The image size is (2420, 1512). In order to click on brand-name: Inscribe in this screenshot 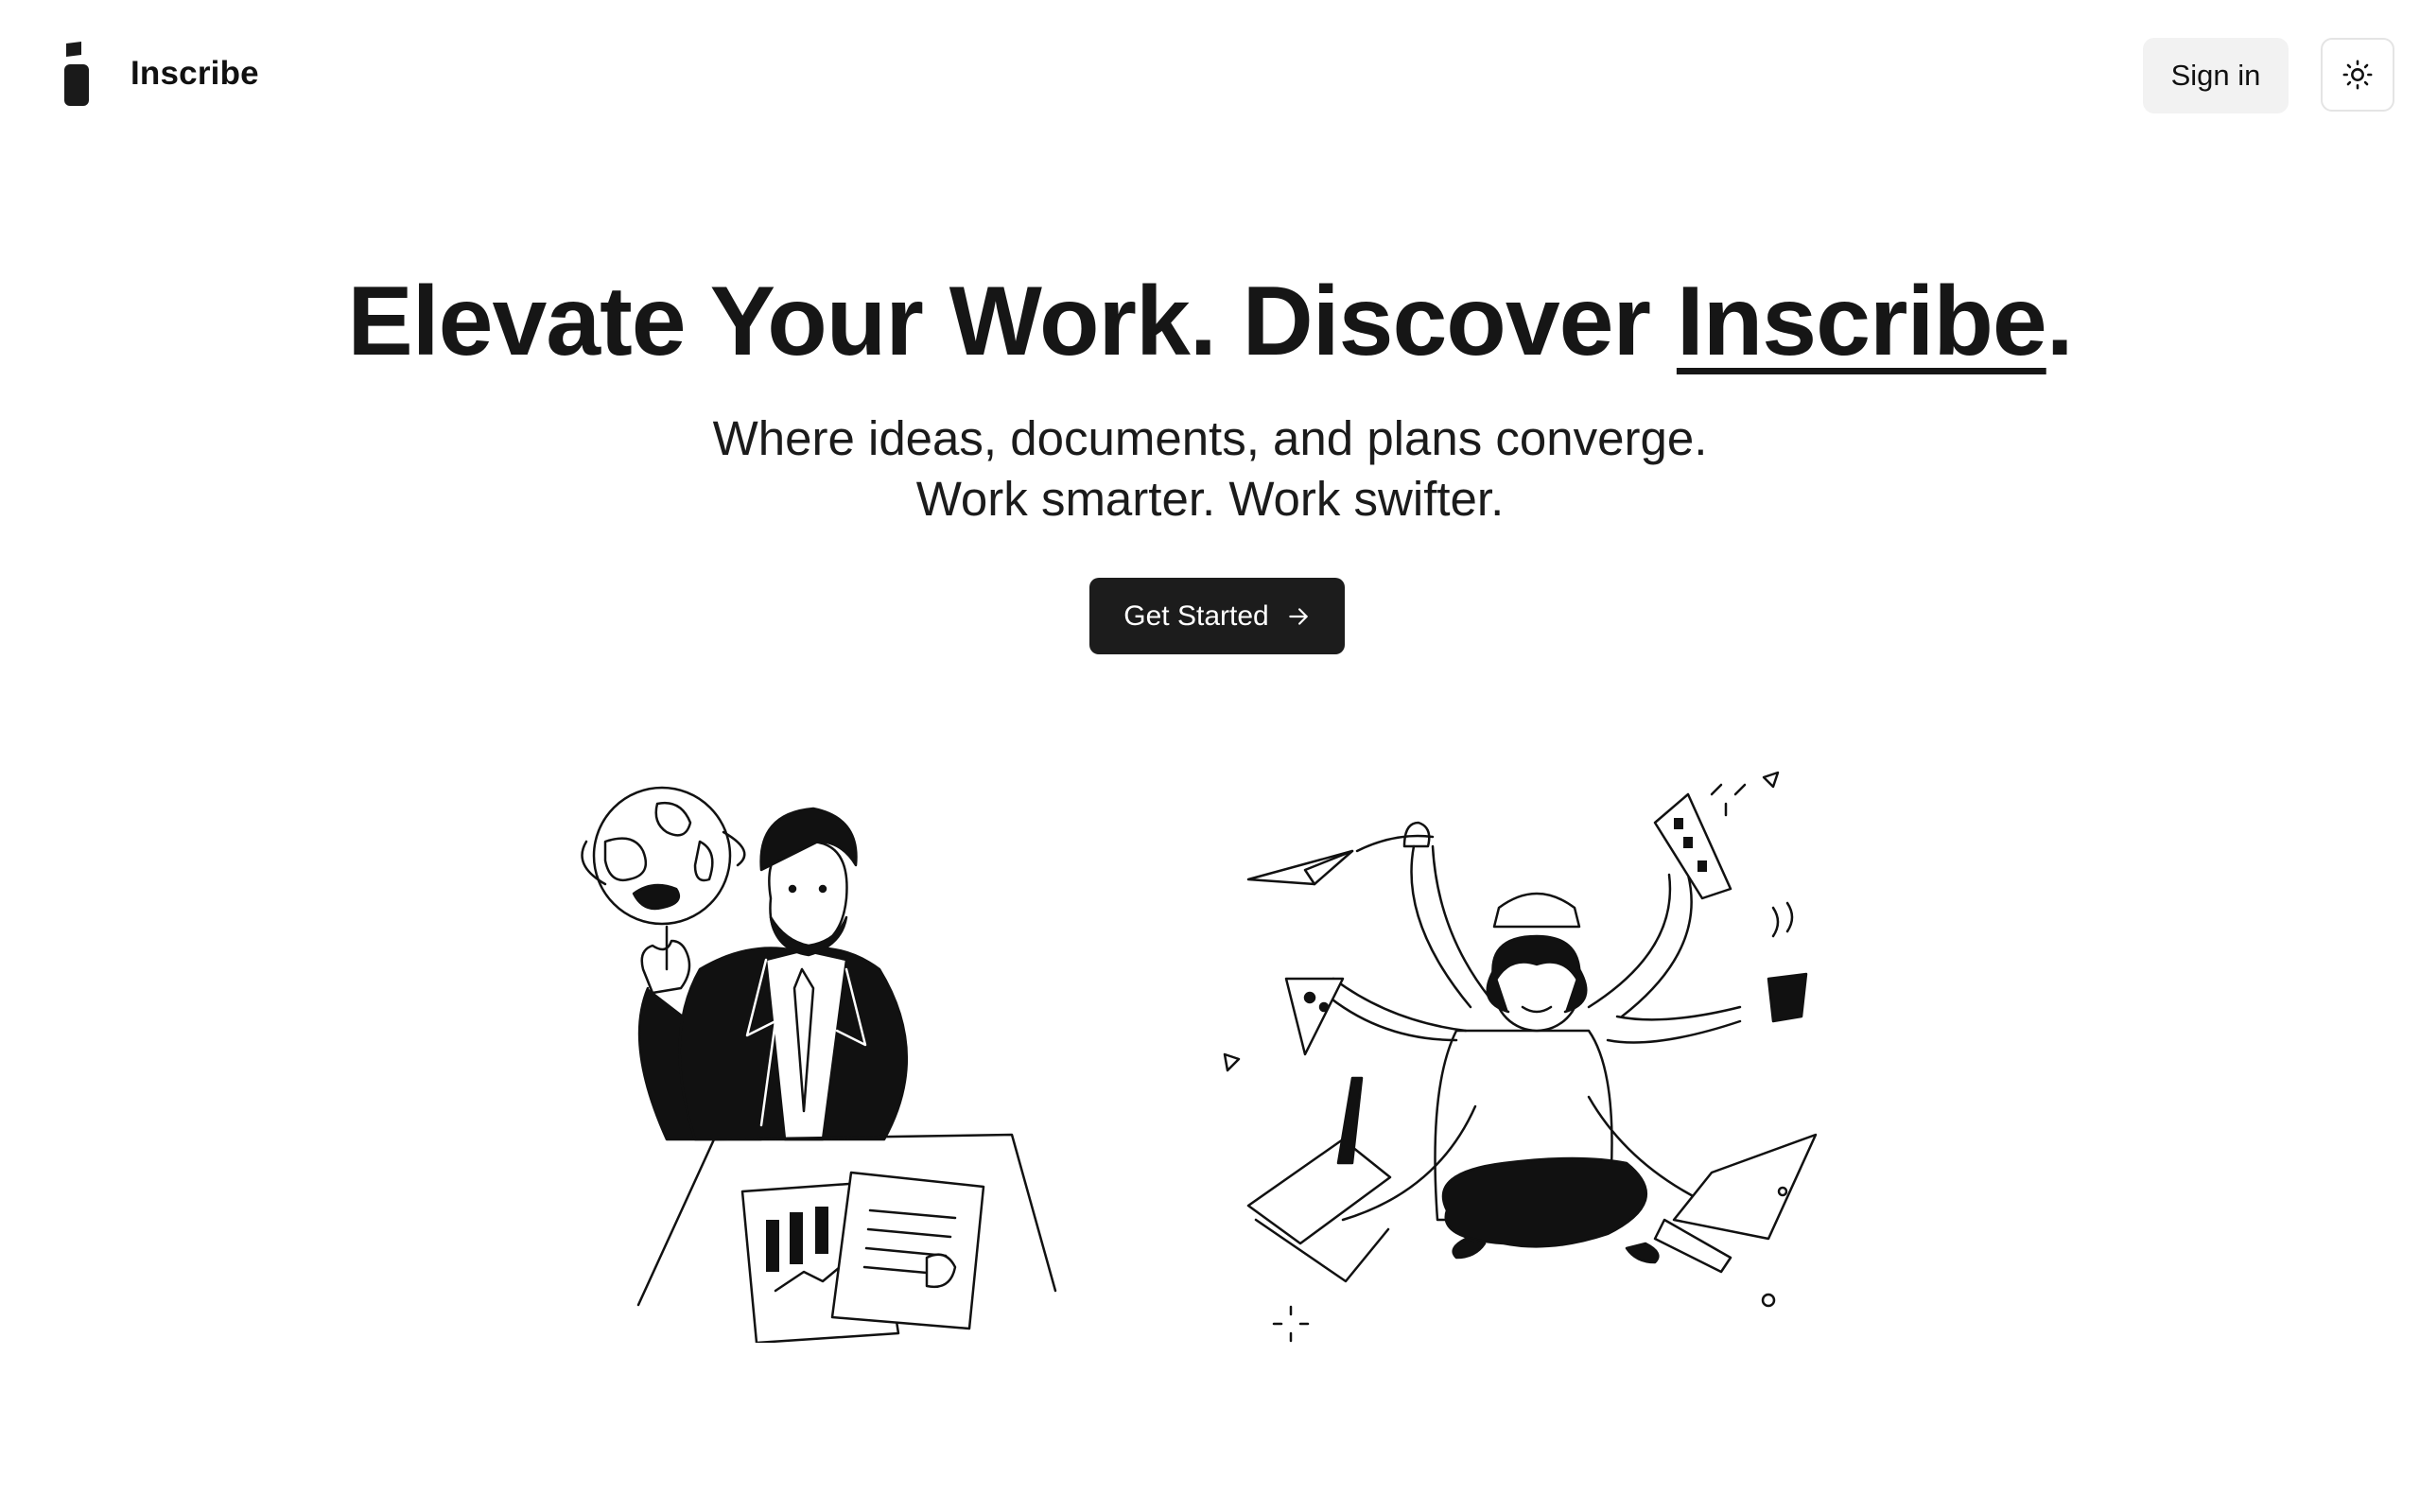, I will do `click(195, 73)`.